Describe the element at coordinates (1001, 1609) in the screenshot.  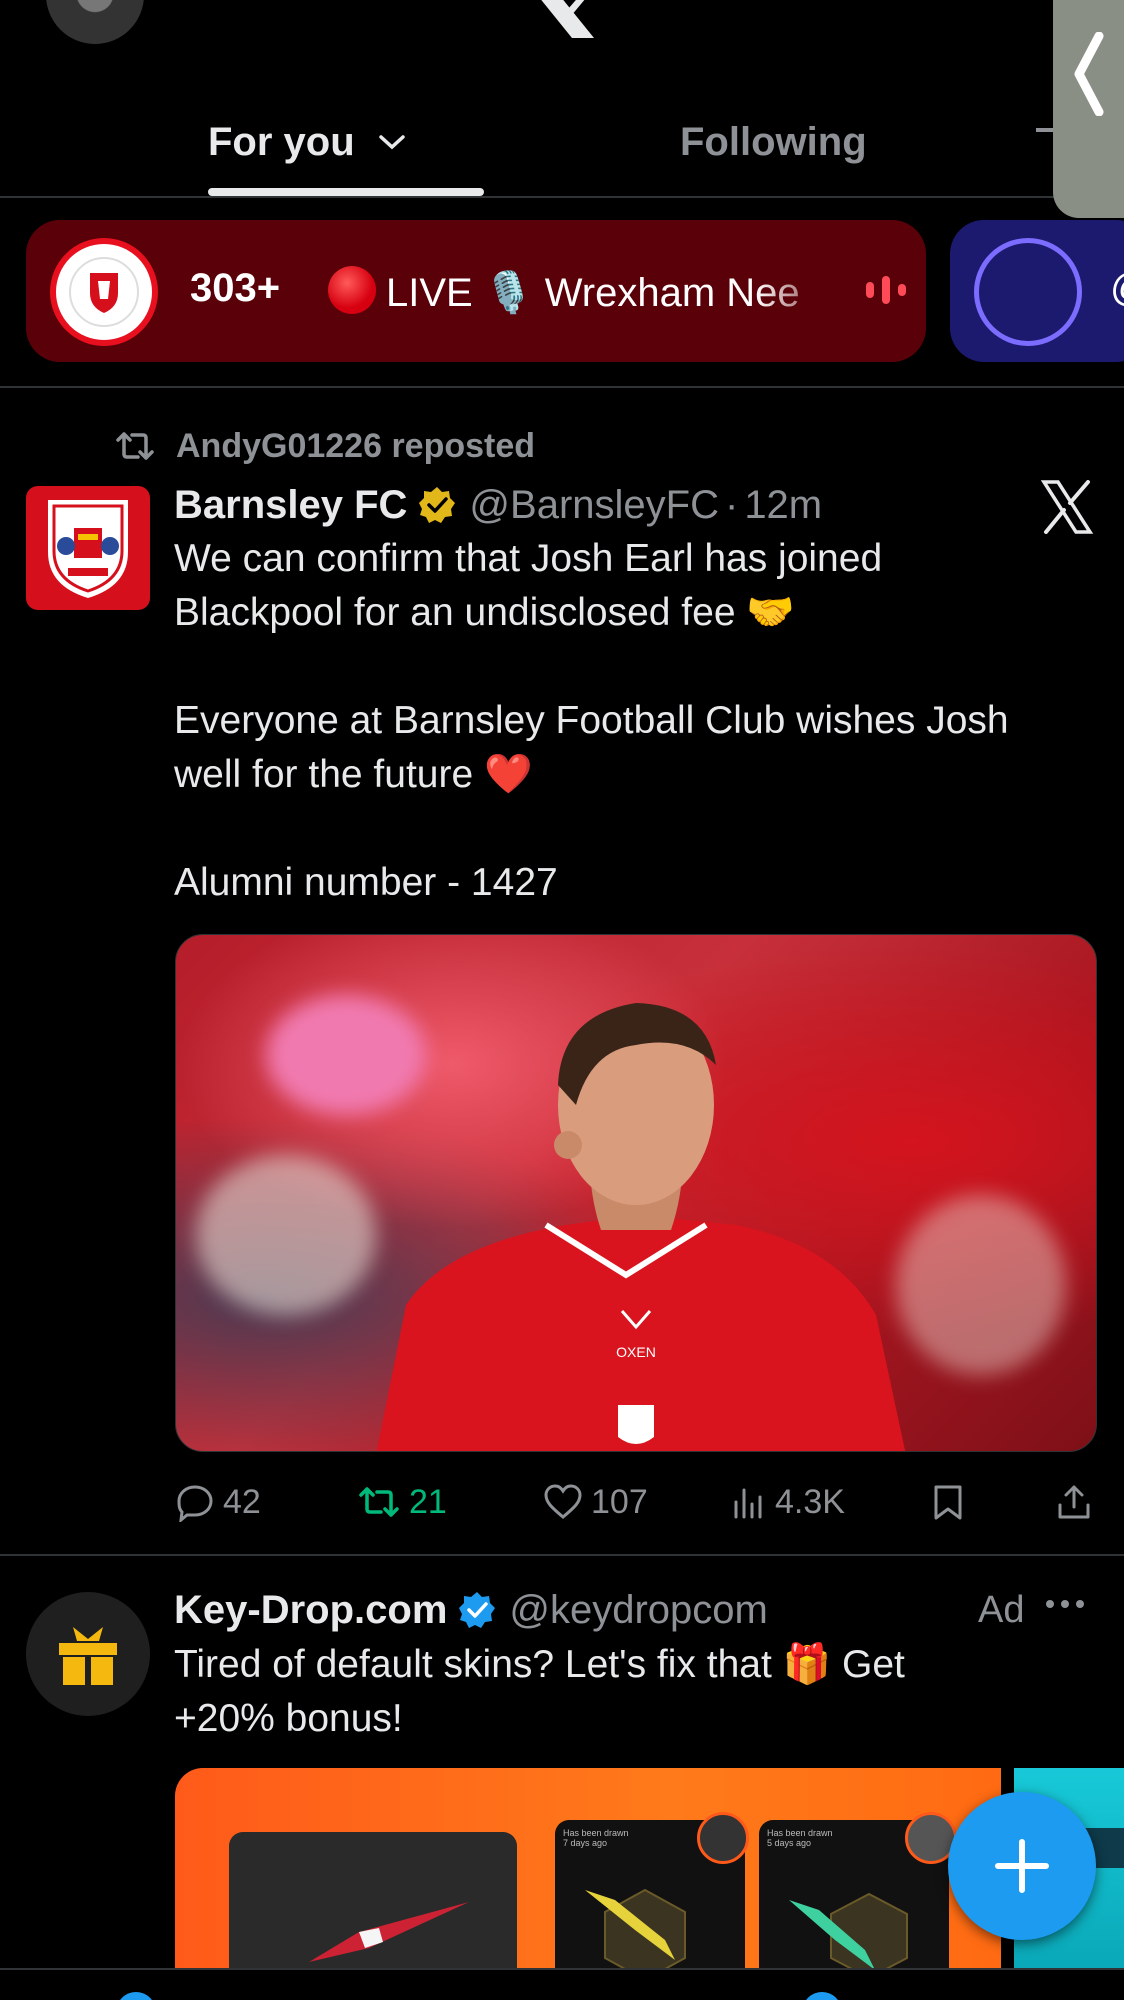
I see `ad-label: Ad` at that location.